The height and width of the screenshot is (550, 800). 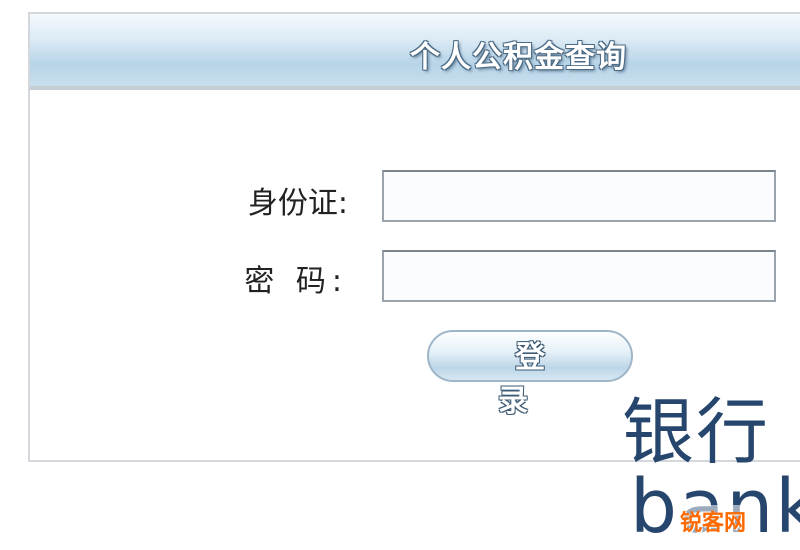 What do you see at coordinates (696, 432) in the screenshot?
I see `watermark-text: 银行` at bounding box center [696, 432].